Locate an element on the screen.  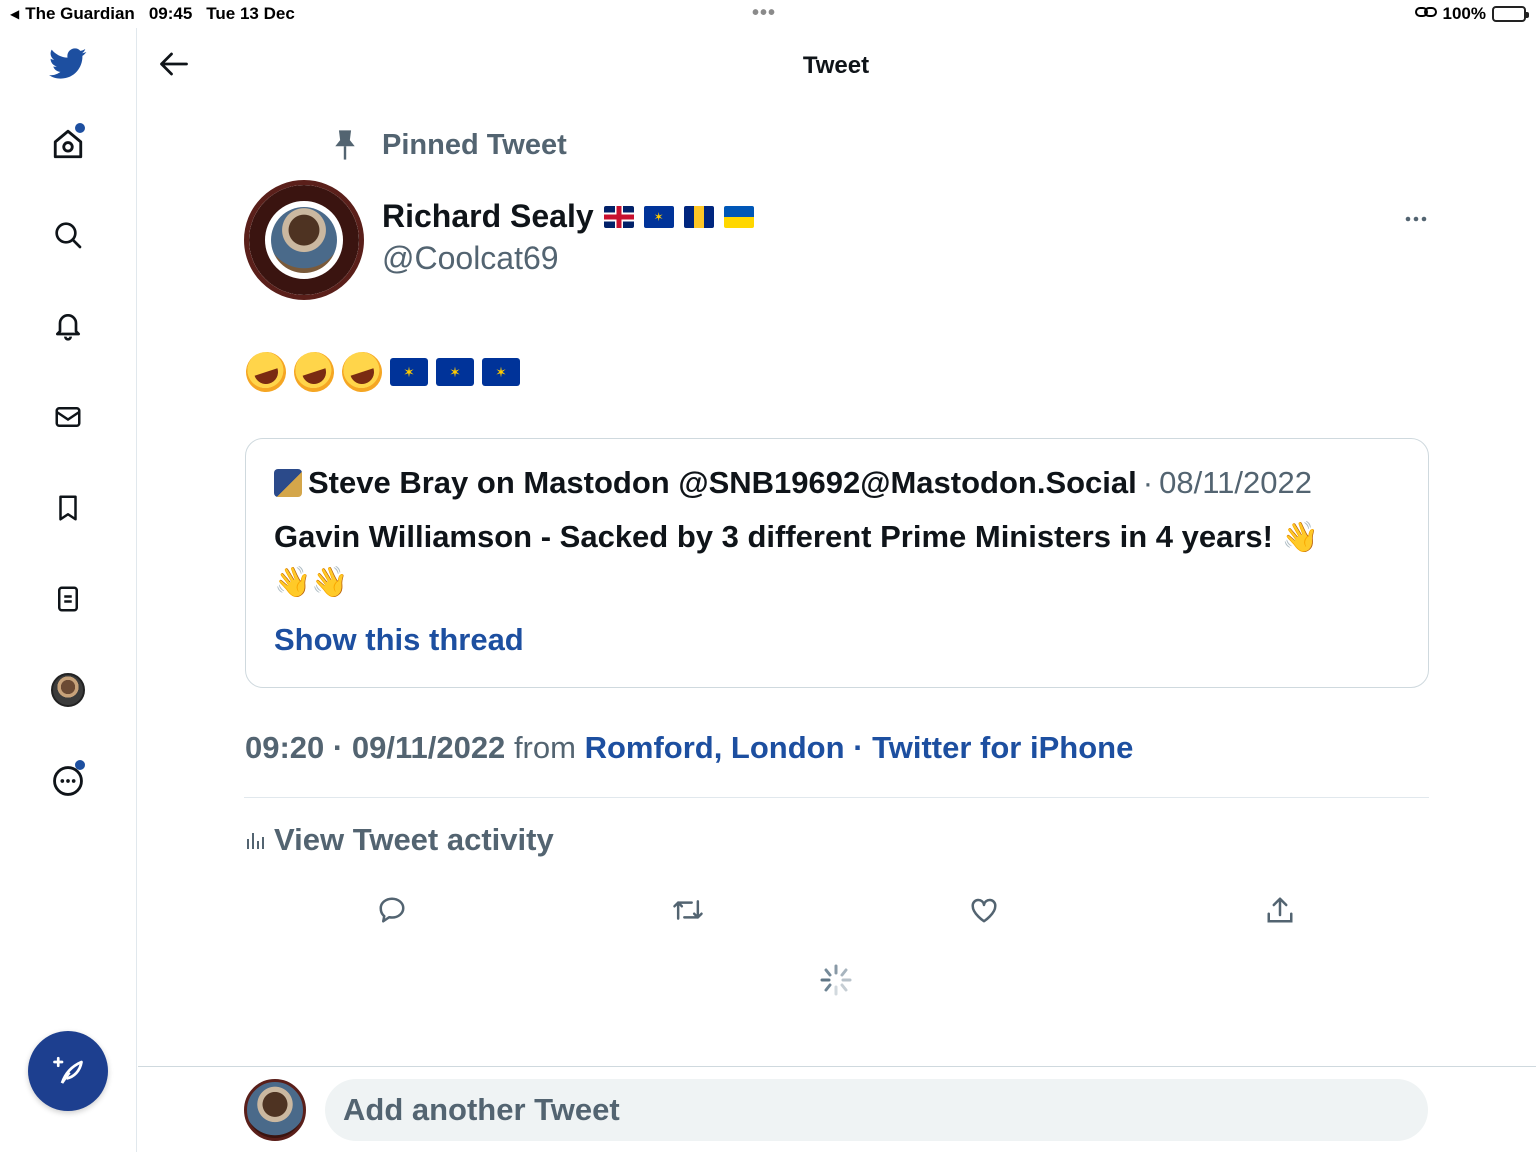
ukraine-flag-icon is located at coordinates (738, 216).